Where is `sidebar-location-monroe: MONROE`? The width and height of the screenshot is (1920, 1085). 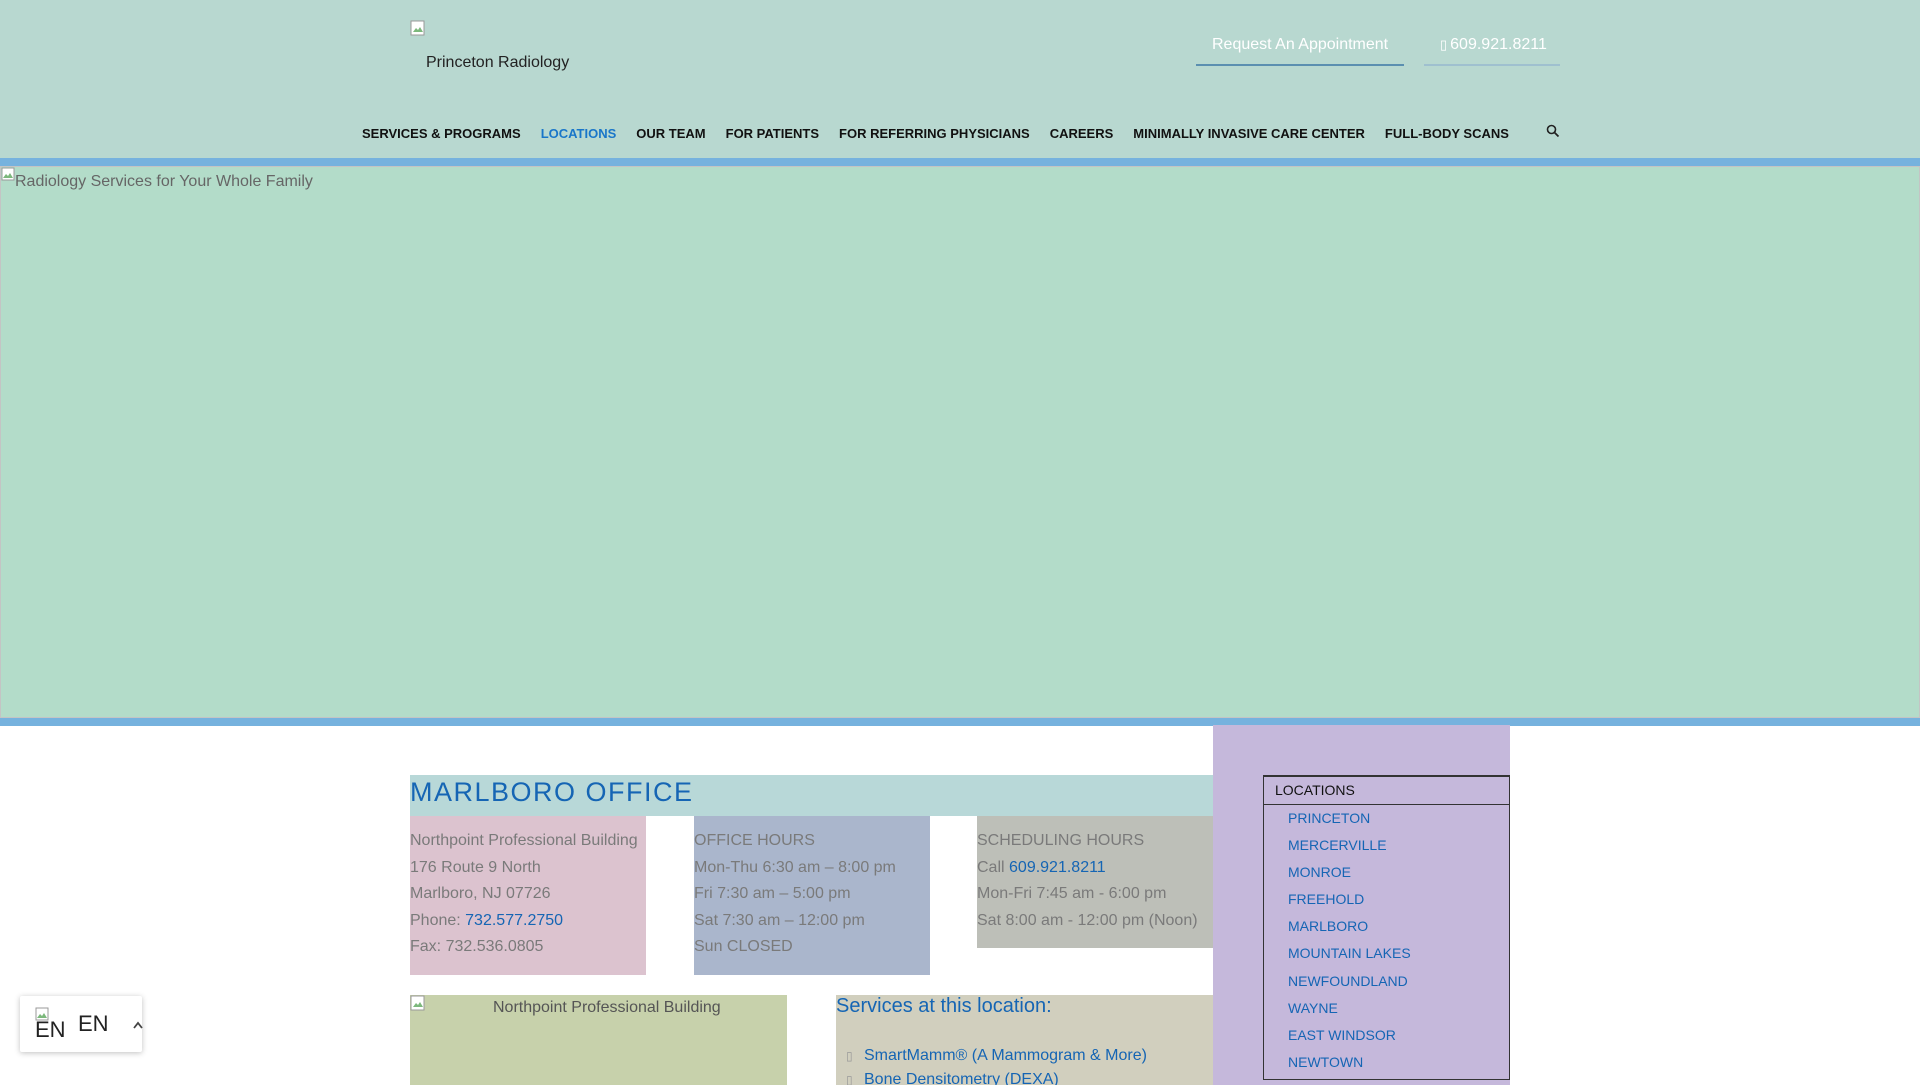 sidebar-location-monroe: MONROE is located at coordinates (1398, 872).